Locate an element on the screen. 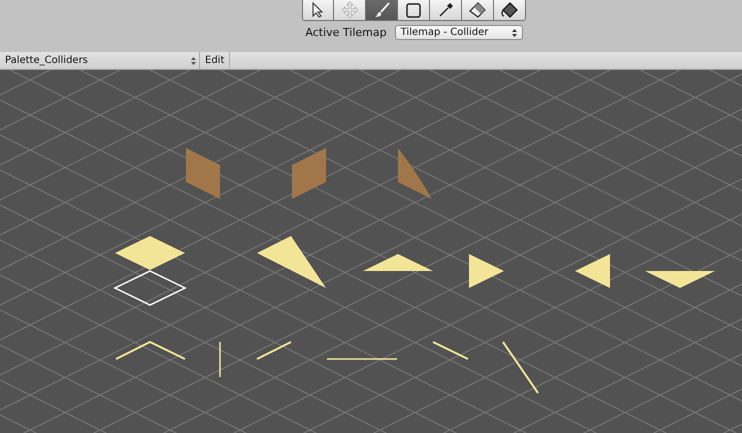 Image resolution: width=742 pixels, height=433 pixels. select-tool-button is located at coordinates (318, 10).